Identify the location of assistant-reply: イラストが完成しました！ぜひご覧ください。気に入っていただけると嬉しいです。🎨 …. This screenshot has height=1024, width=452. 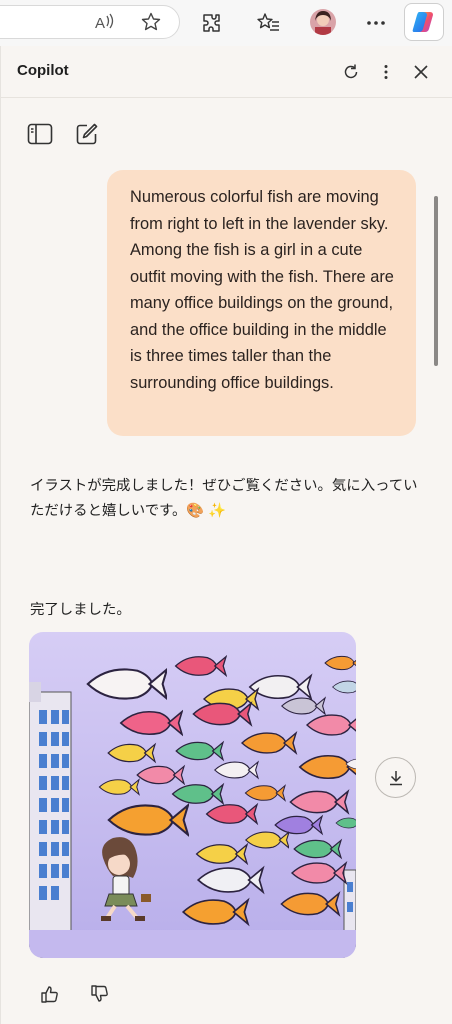
(224, 498).